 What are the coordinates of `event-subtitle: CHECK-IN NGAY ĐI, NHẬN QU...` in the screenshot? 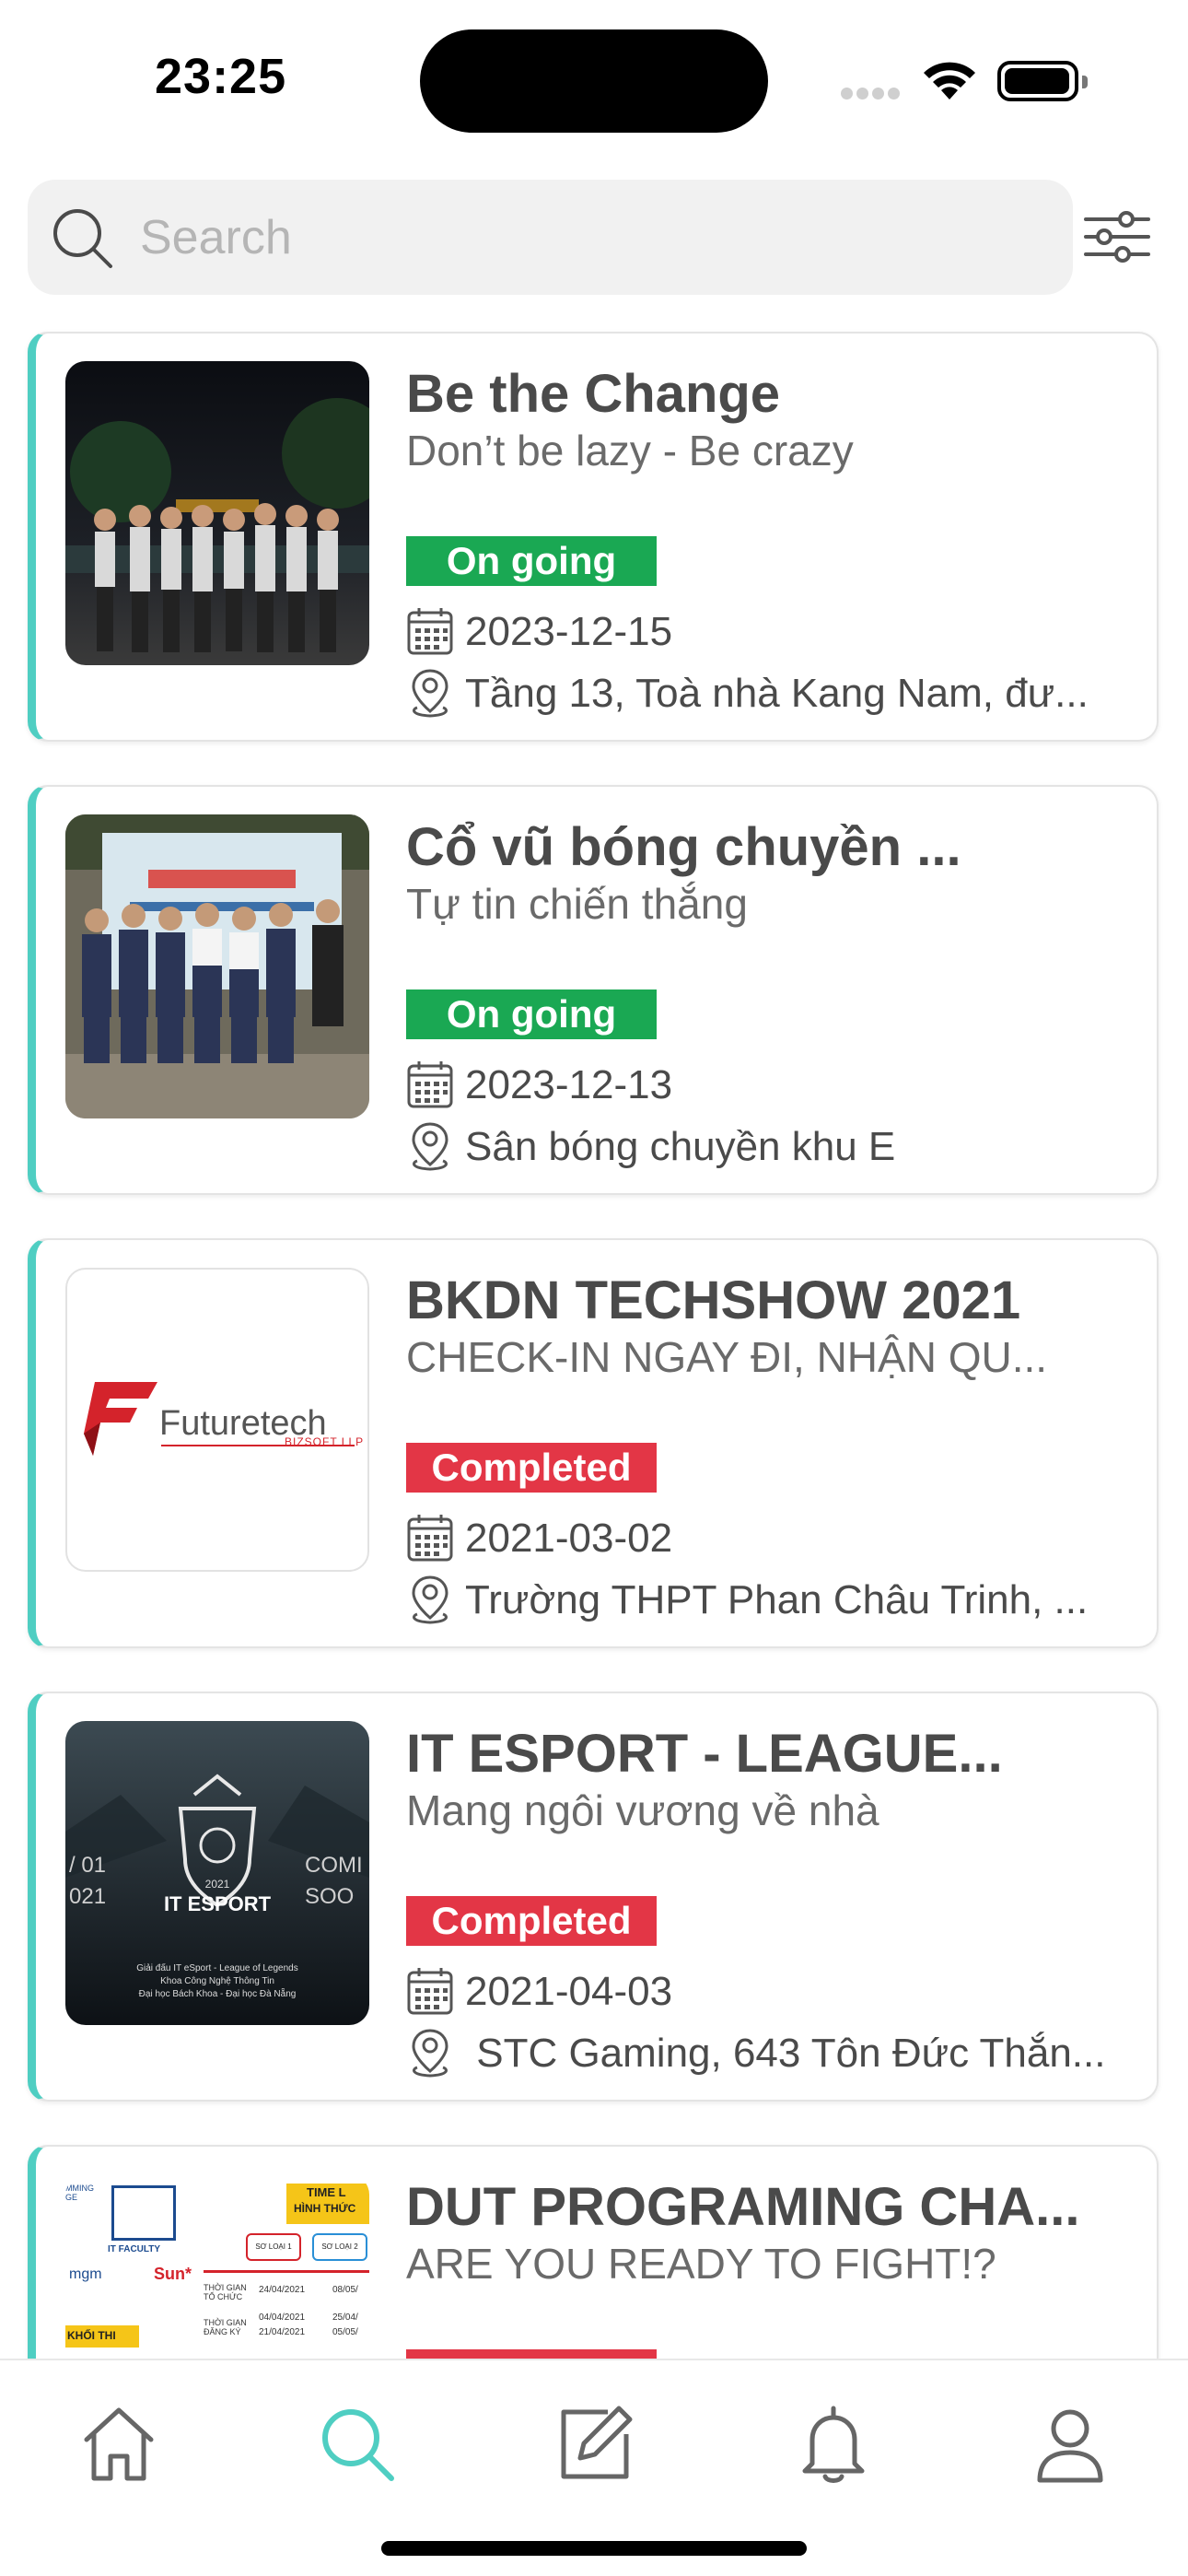 It's located at (727, 1357).